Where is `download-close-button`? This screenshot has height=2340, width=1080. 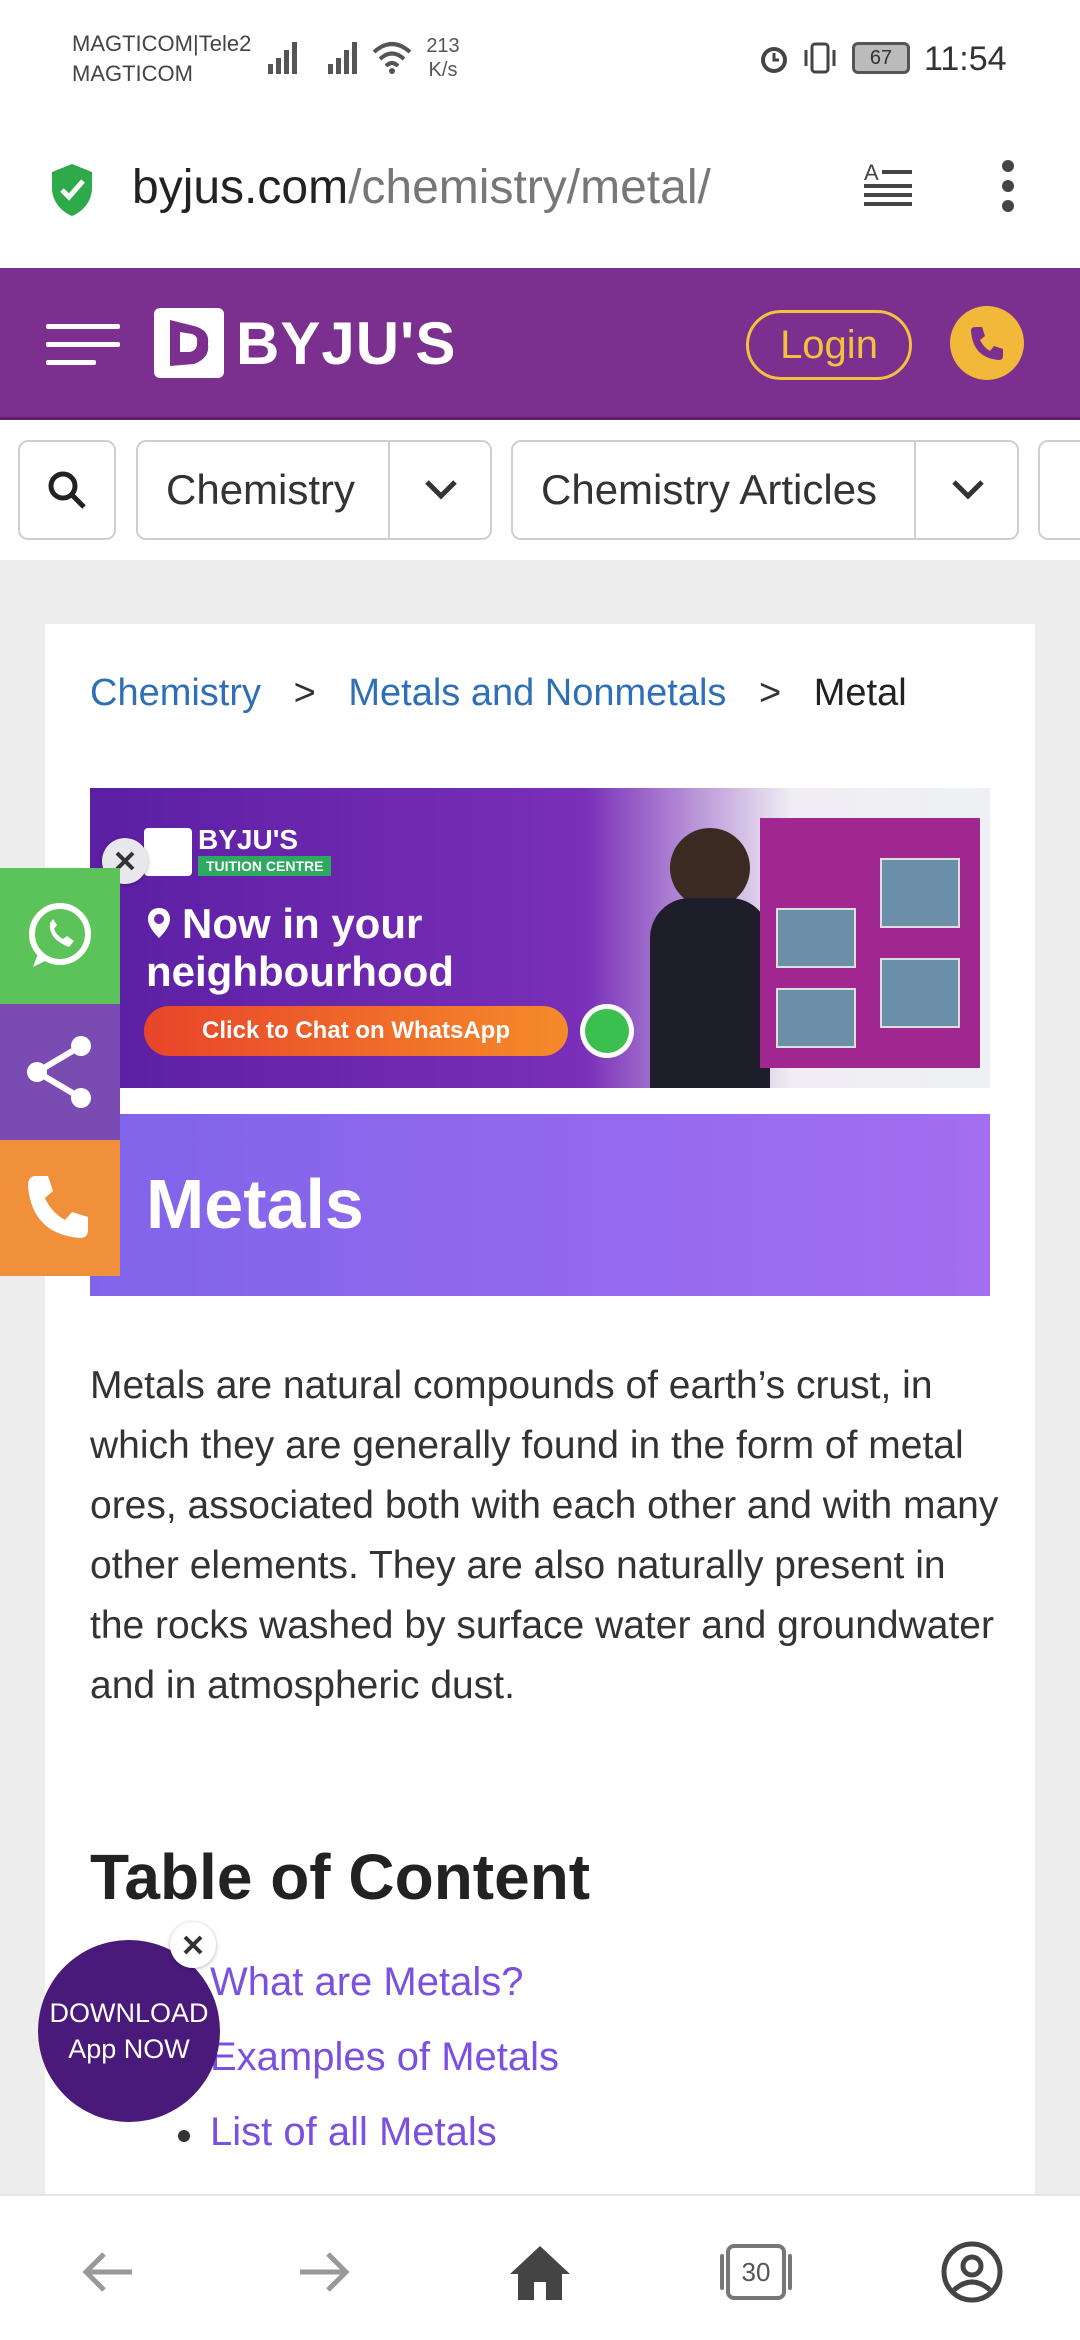
download-close-button is located at coordinates (193, 1945).